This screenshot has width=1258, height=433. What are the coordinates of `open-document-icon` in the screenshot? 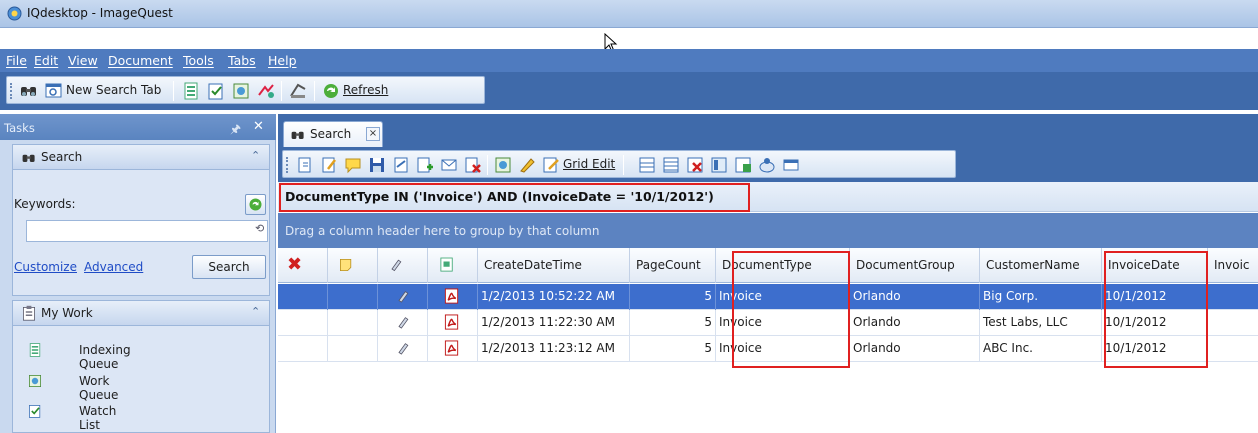 It's located at (305, 165).